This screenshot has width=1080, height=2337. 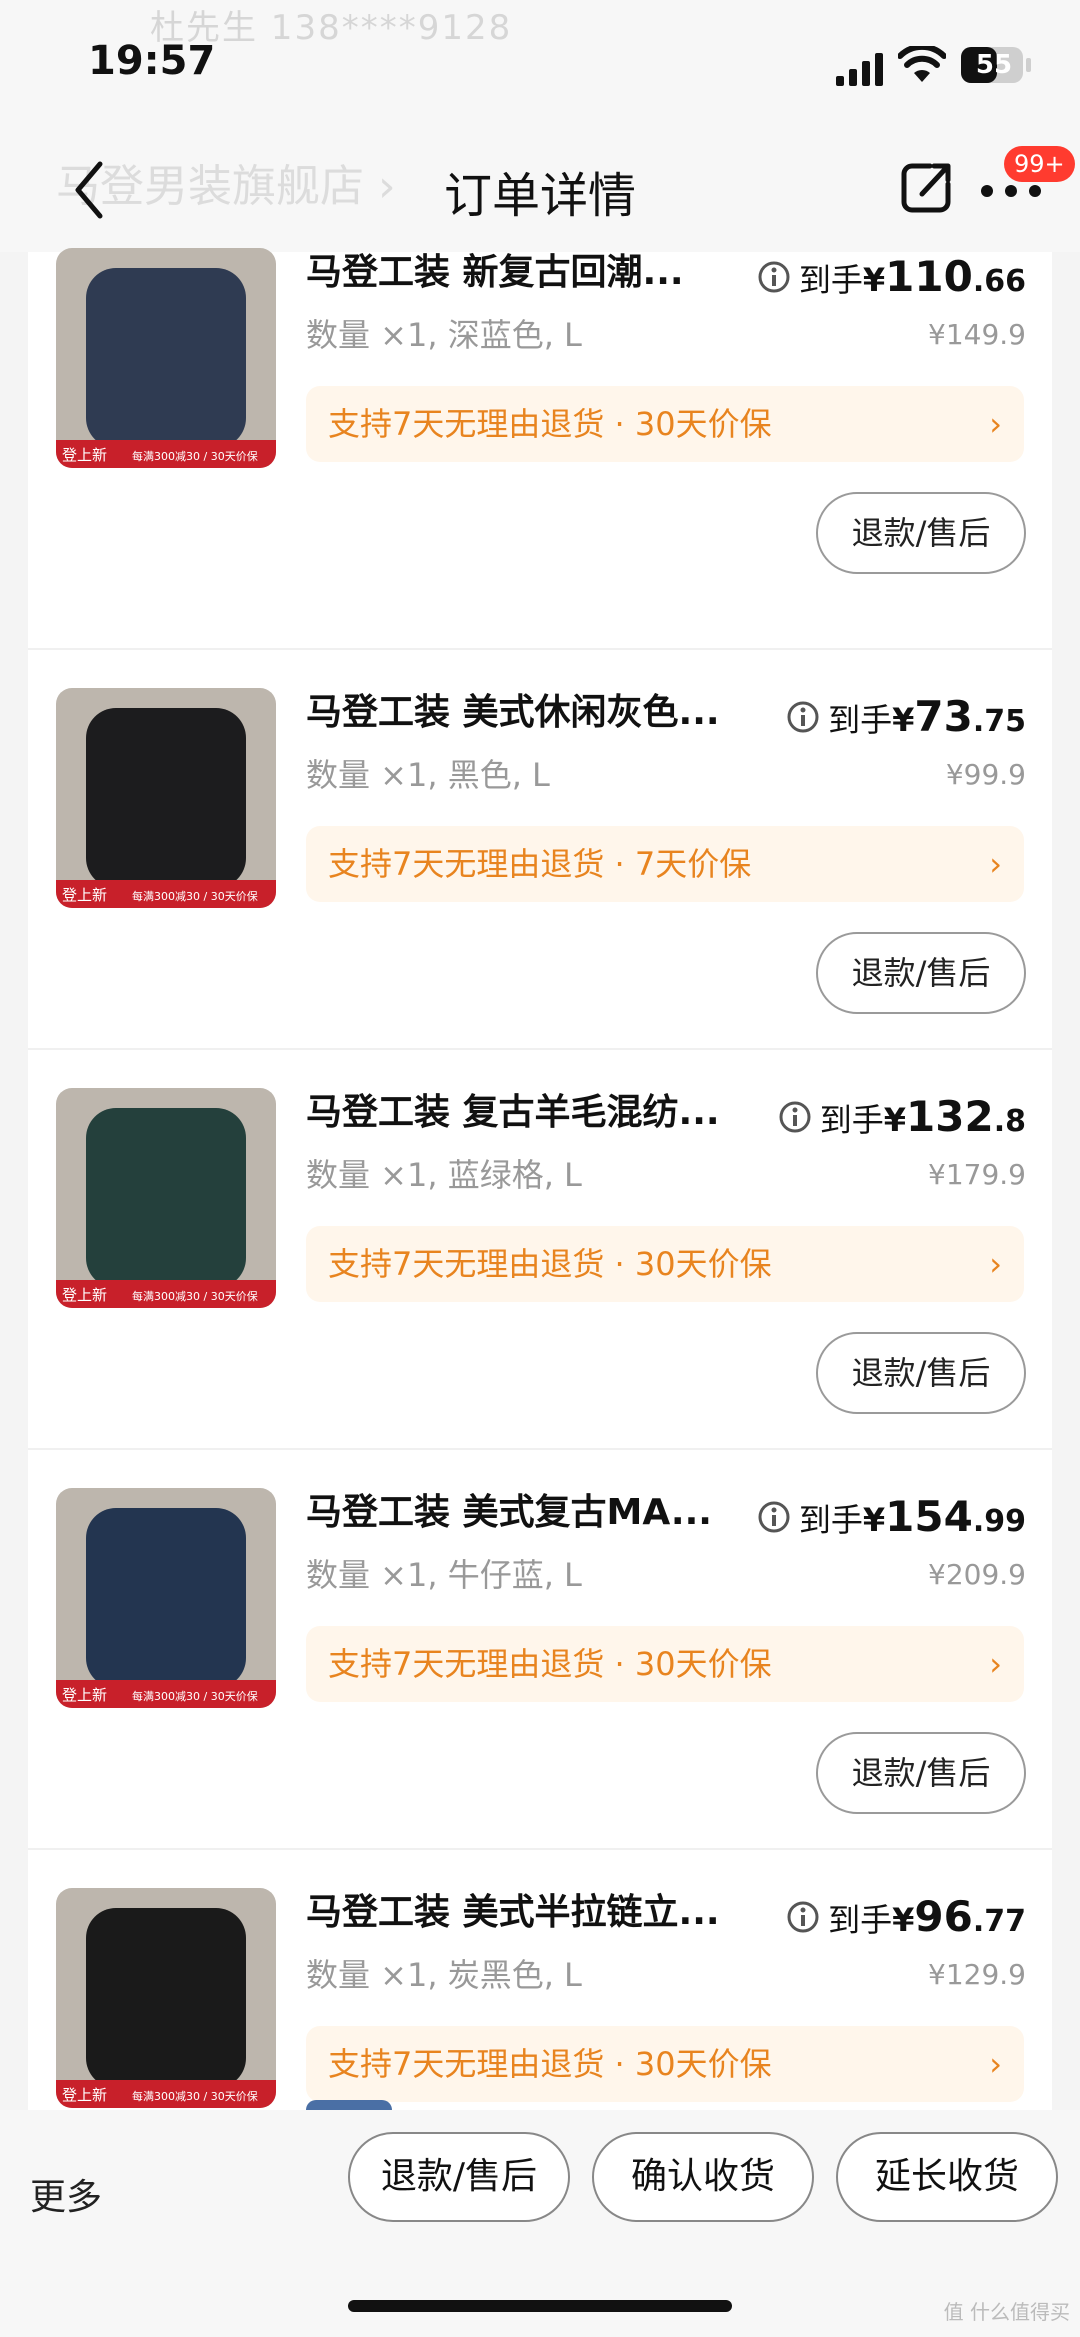 What do you see at coordinates (943, 716) in the screenshot?
I see `price-integer: 73` at bounding box center [943, 716].